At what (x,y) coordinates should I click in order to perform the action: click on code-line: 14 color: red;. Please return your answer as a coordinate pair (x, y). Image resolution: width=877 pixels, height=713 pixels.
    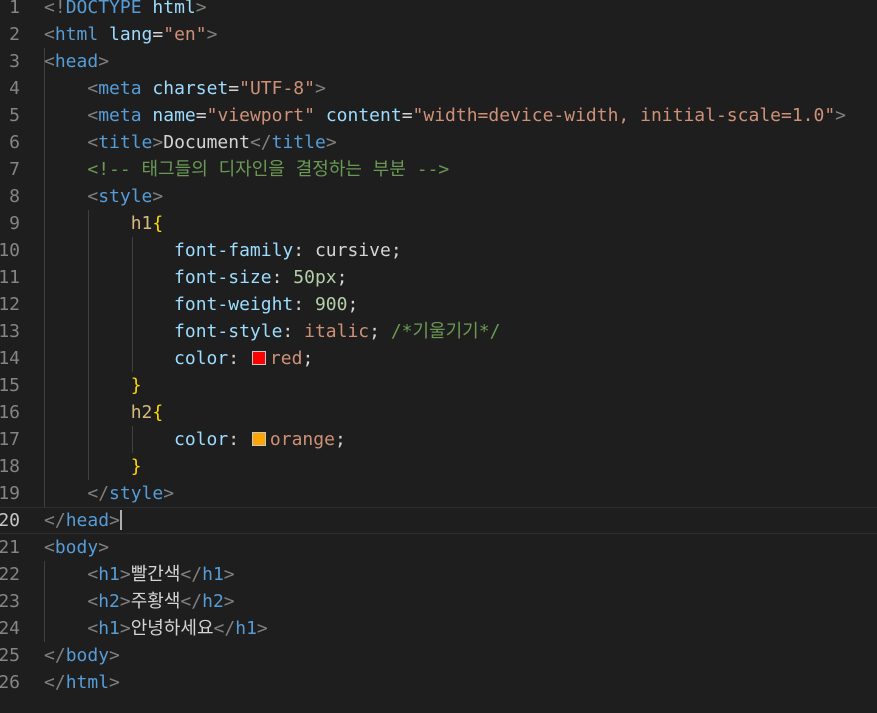
    Looking at the image, I should click on (438, 358).